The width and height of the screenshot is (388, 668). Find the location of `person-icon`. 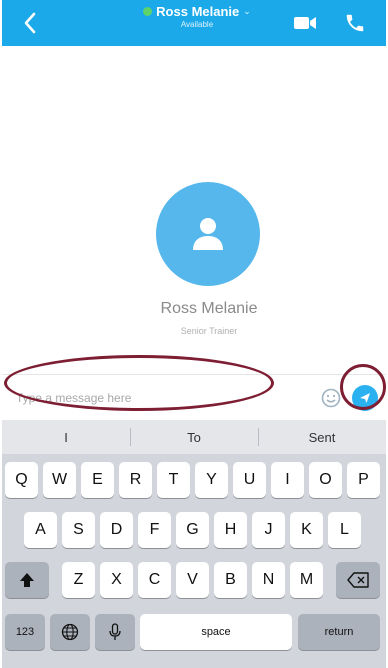

person-icon is located at coordinates (208, 234).